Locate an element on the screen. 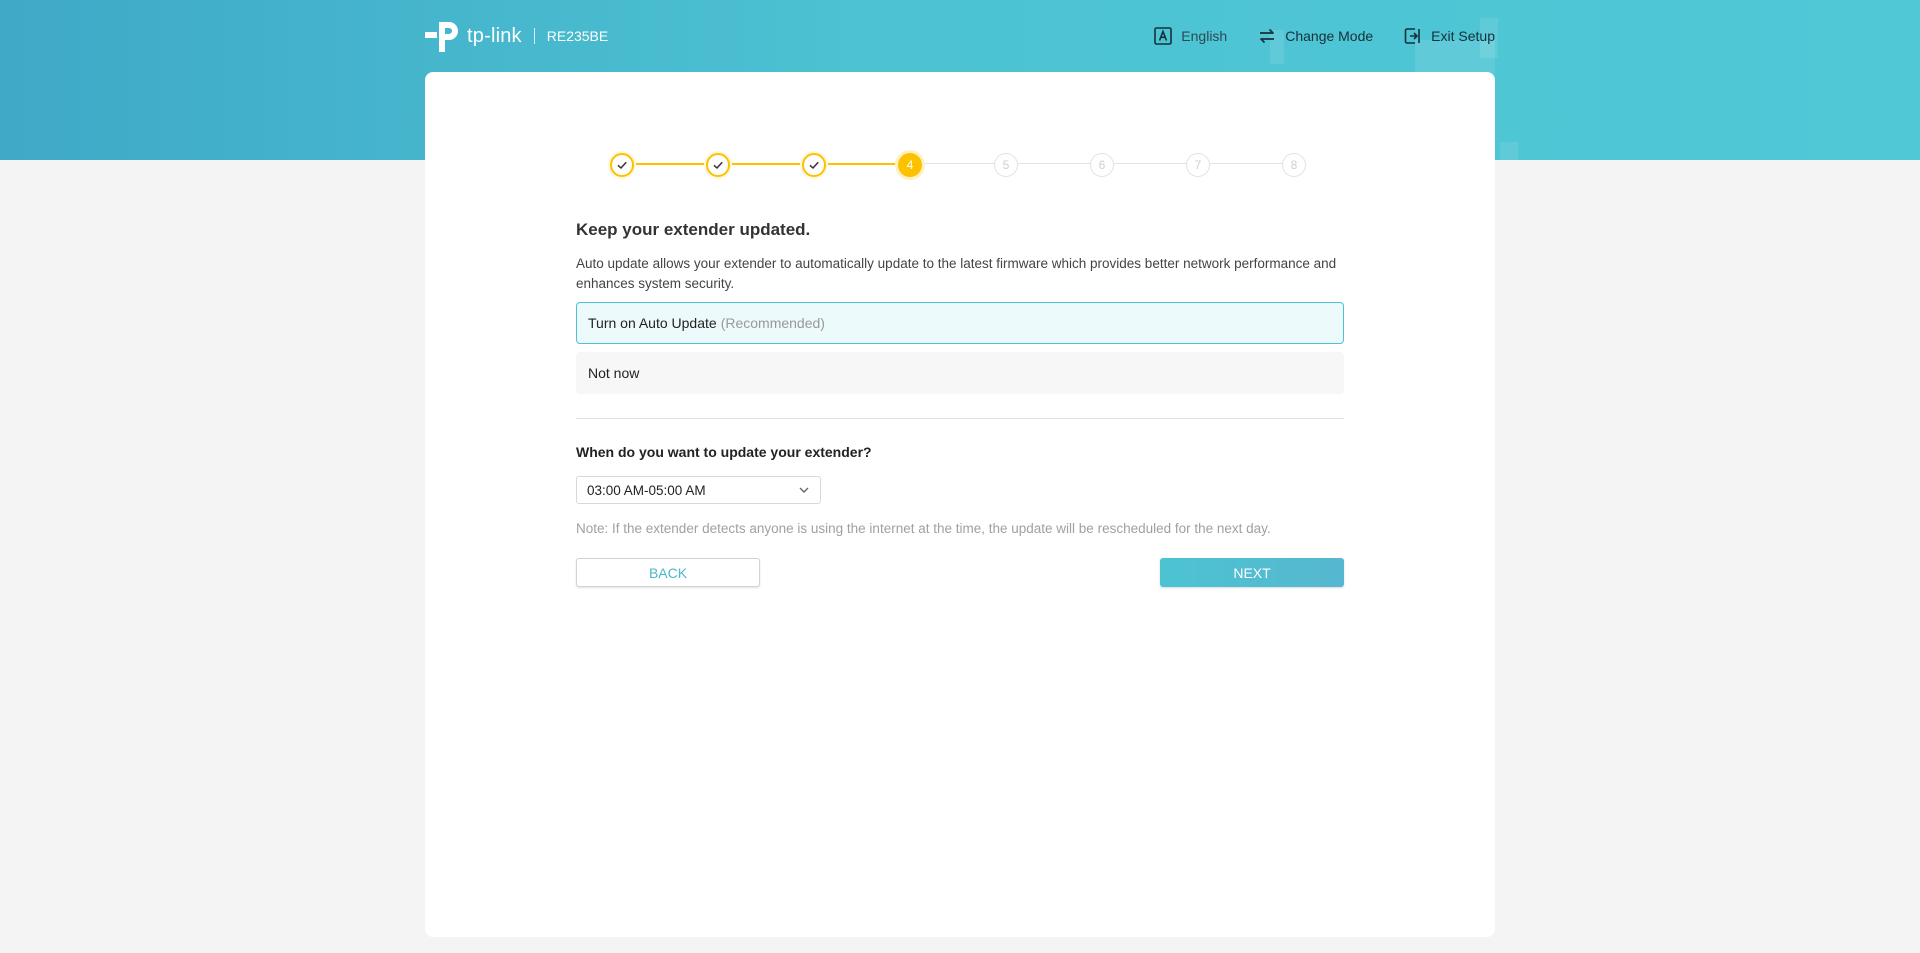 This screenshot has height=953, width=1920. update-time-select: 03:00 AM-05:00 AM is located at coordinates (698, 490).